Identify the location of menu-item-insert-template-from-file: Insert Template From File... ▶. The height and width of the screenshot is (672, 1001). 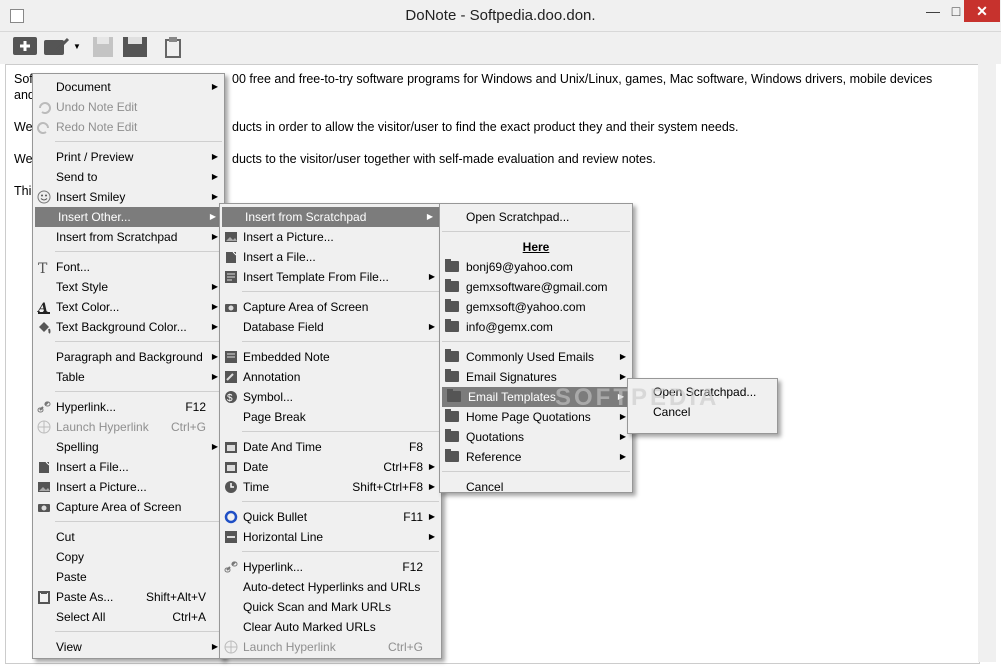
(330, 277).